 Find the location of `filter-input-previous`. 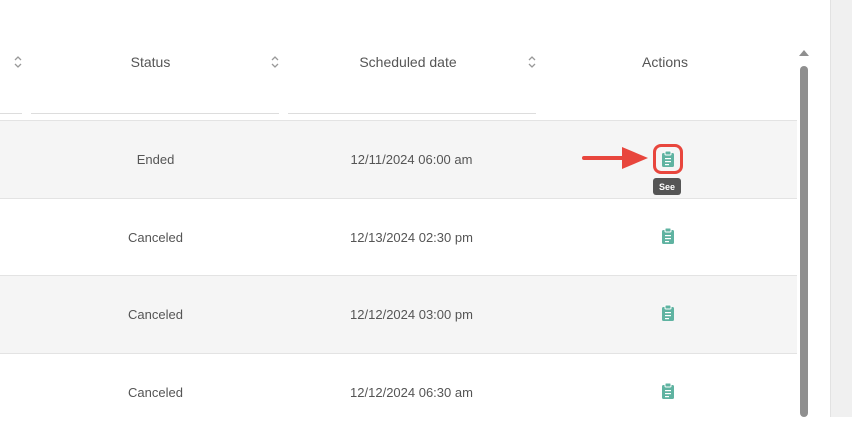

filter-input-previous is located at coordinates (11, 113).